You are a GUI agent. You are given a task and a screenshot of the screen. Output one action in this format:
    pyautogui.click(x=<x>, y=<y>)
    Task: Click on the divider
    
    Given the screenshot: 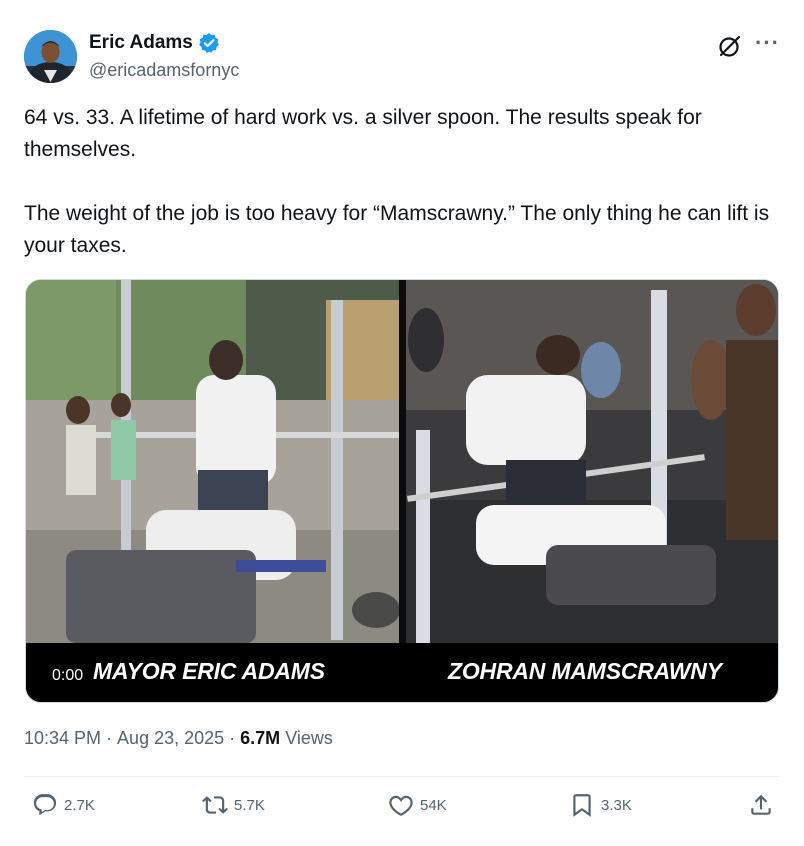 What is the action you would take?
    pyautogui.click(x=402, y=776)
    